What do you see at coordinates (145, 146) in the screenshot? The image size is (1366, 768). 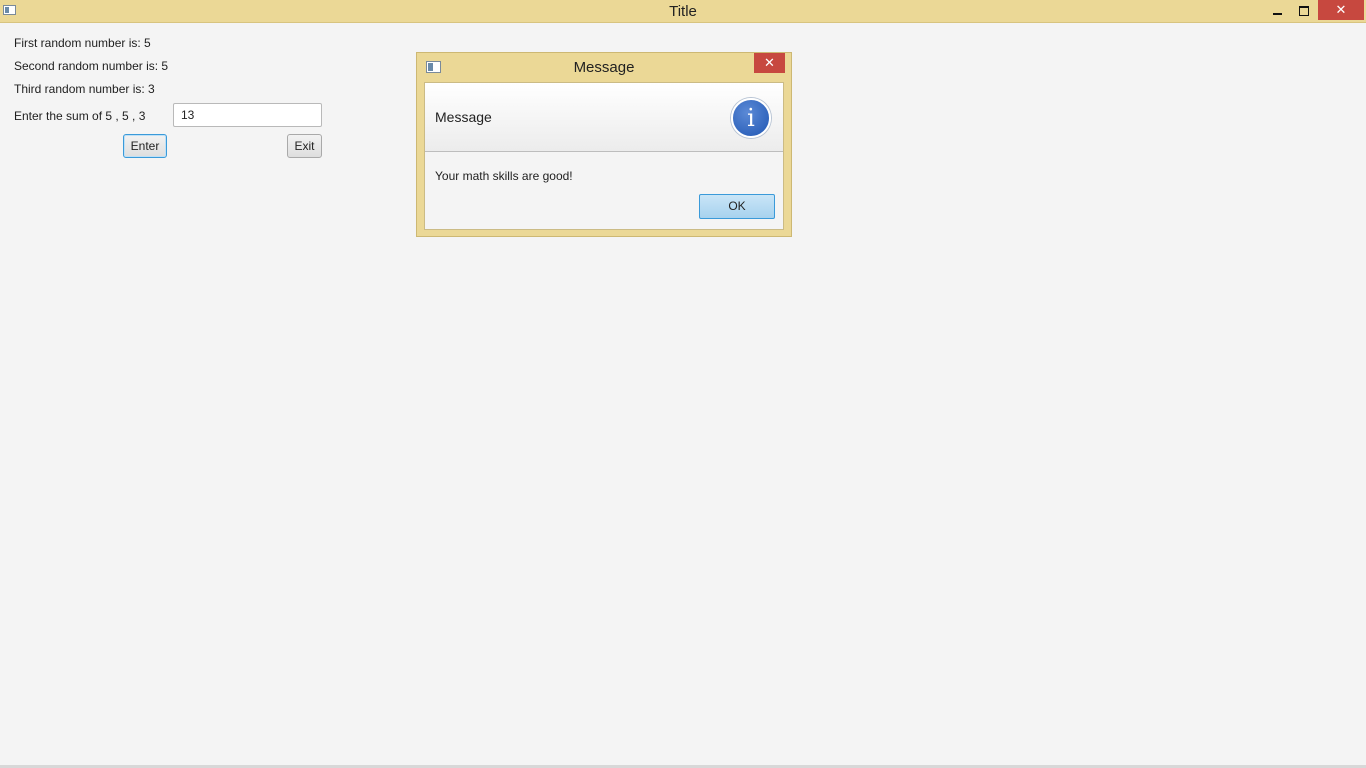 I see `enter-button: Enter` at bounding box center [145, 146].